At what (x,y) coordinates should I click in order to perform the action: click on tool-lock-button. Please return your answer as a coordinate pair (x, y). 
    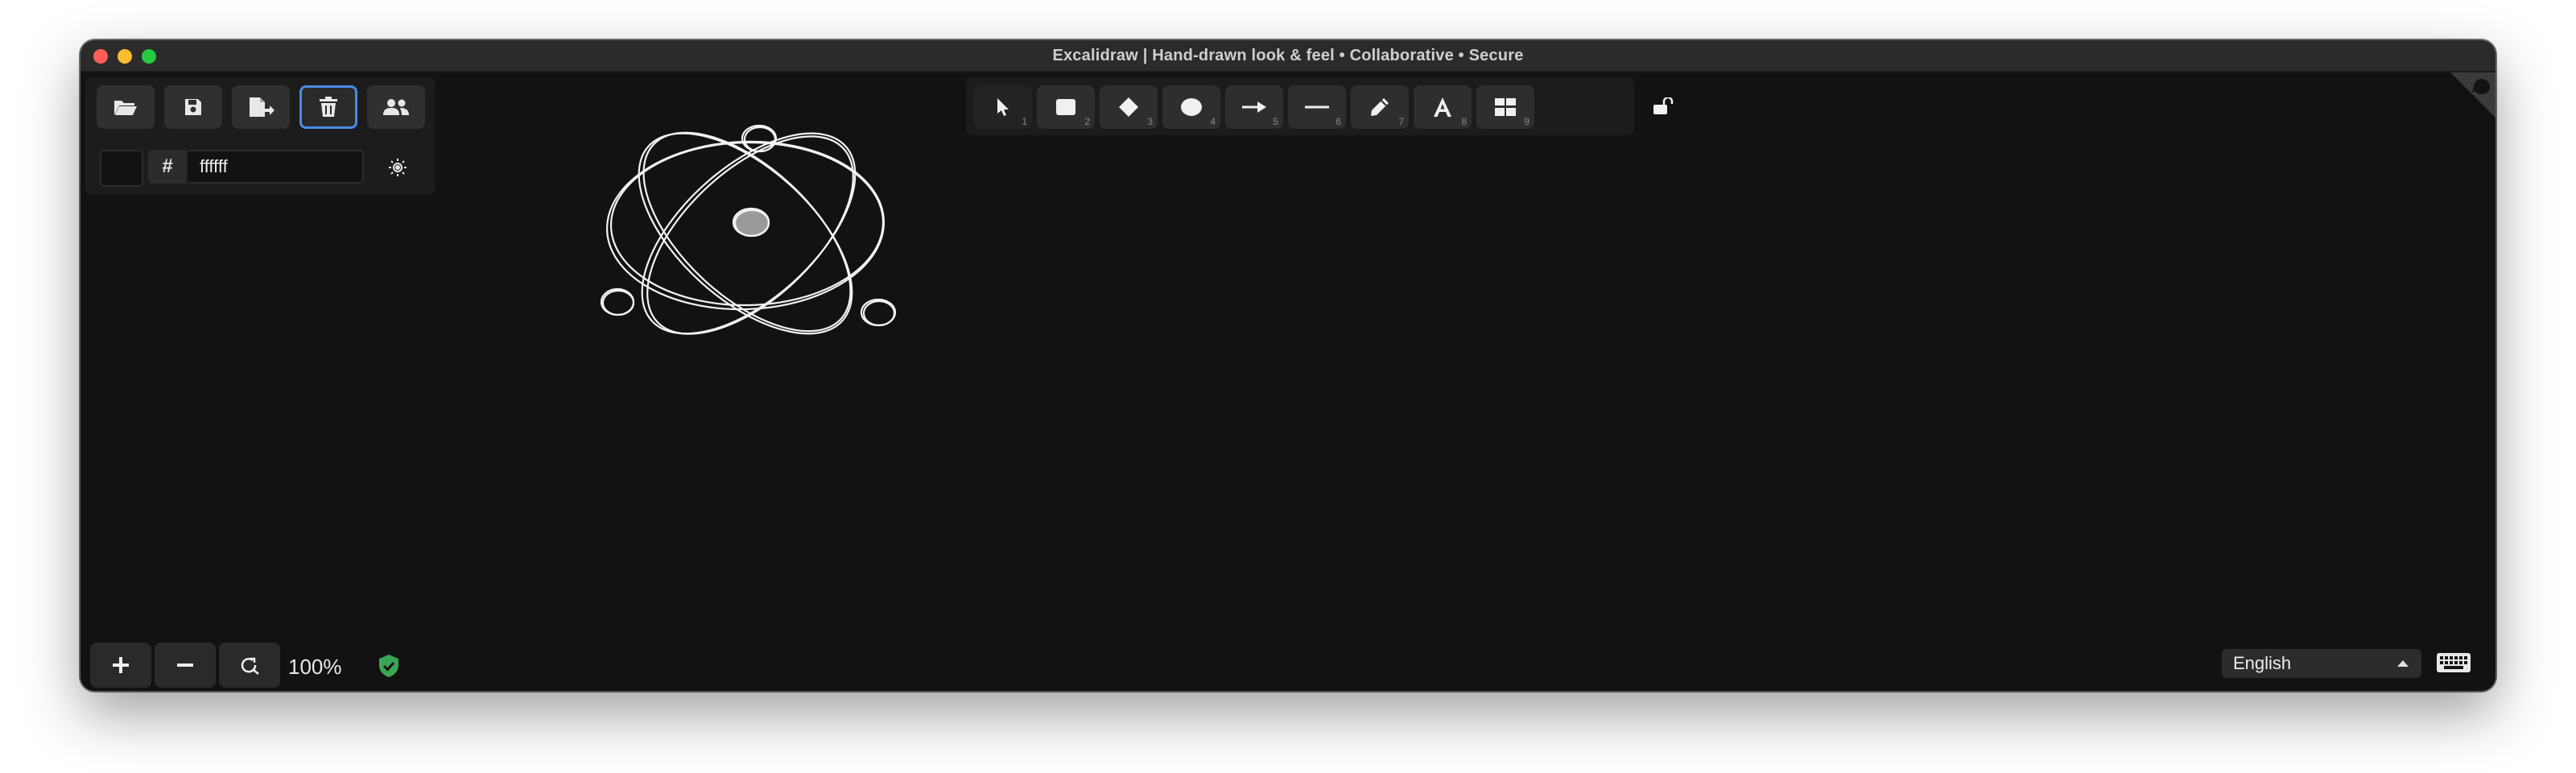
    Looking at the image, I should click on (1663, 106).